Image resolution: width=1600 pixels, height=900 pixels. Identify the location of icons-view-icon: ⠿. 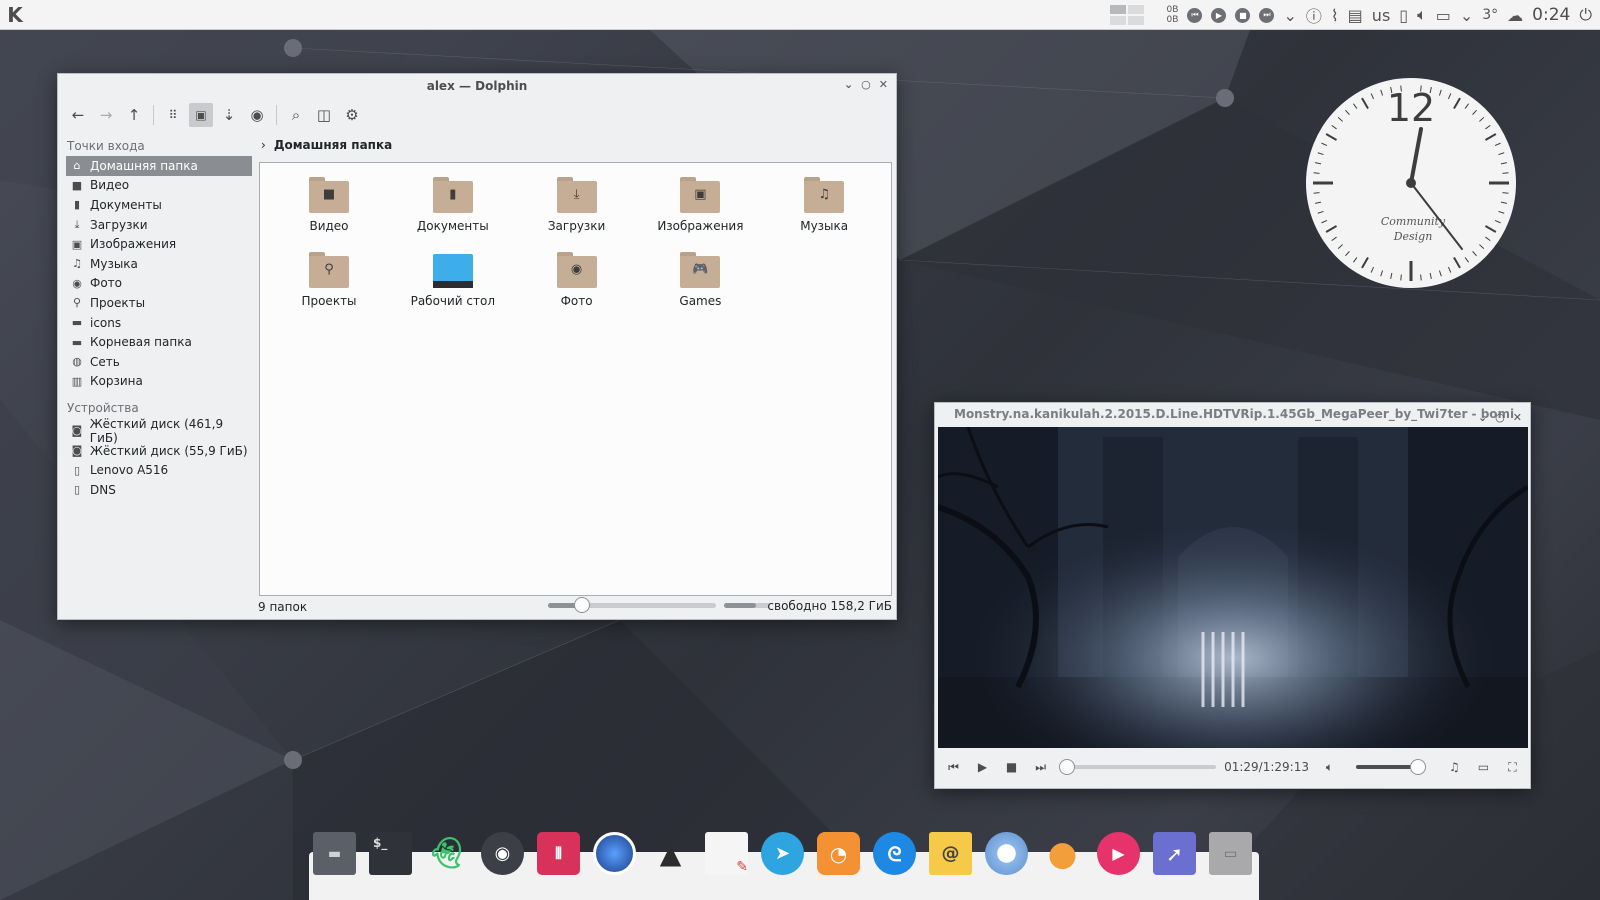
(173, 115).